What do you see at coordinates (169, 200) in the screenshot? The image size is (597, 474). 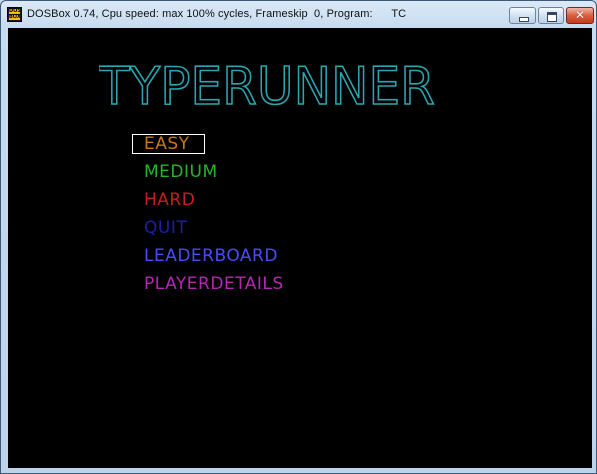 I see `menu-item-hard: HARD` at bounding box center [169, 200].